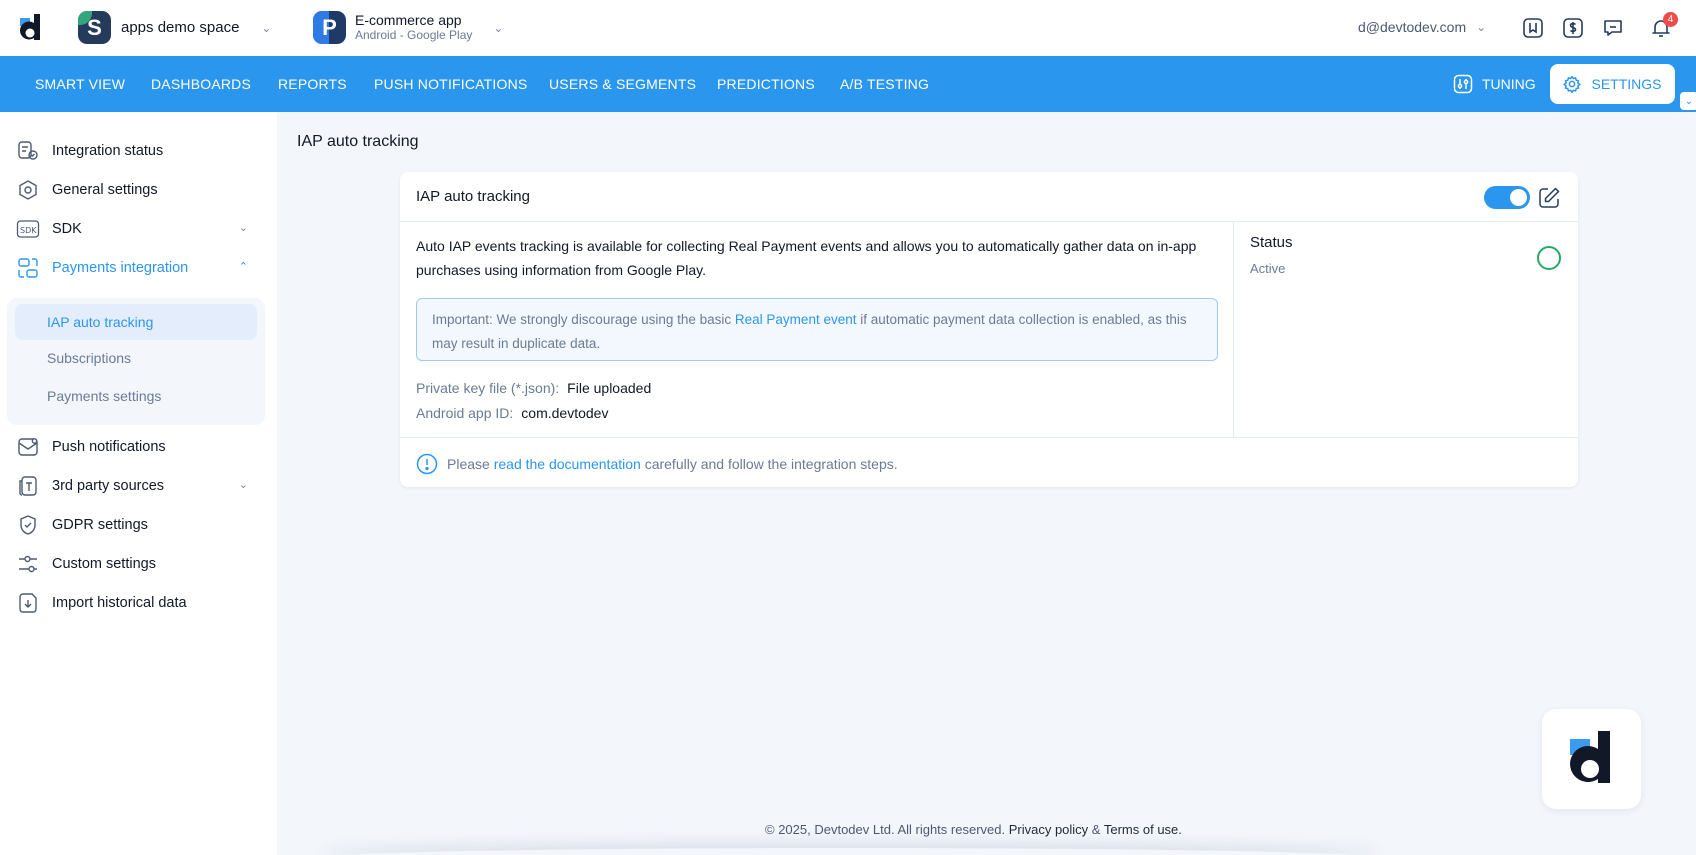 This screenshot has width=1696, height=855. I want to click on private-key-label: Private key file (*.json):, so click(488, 388).